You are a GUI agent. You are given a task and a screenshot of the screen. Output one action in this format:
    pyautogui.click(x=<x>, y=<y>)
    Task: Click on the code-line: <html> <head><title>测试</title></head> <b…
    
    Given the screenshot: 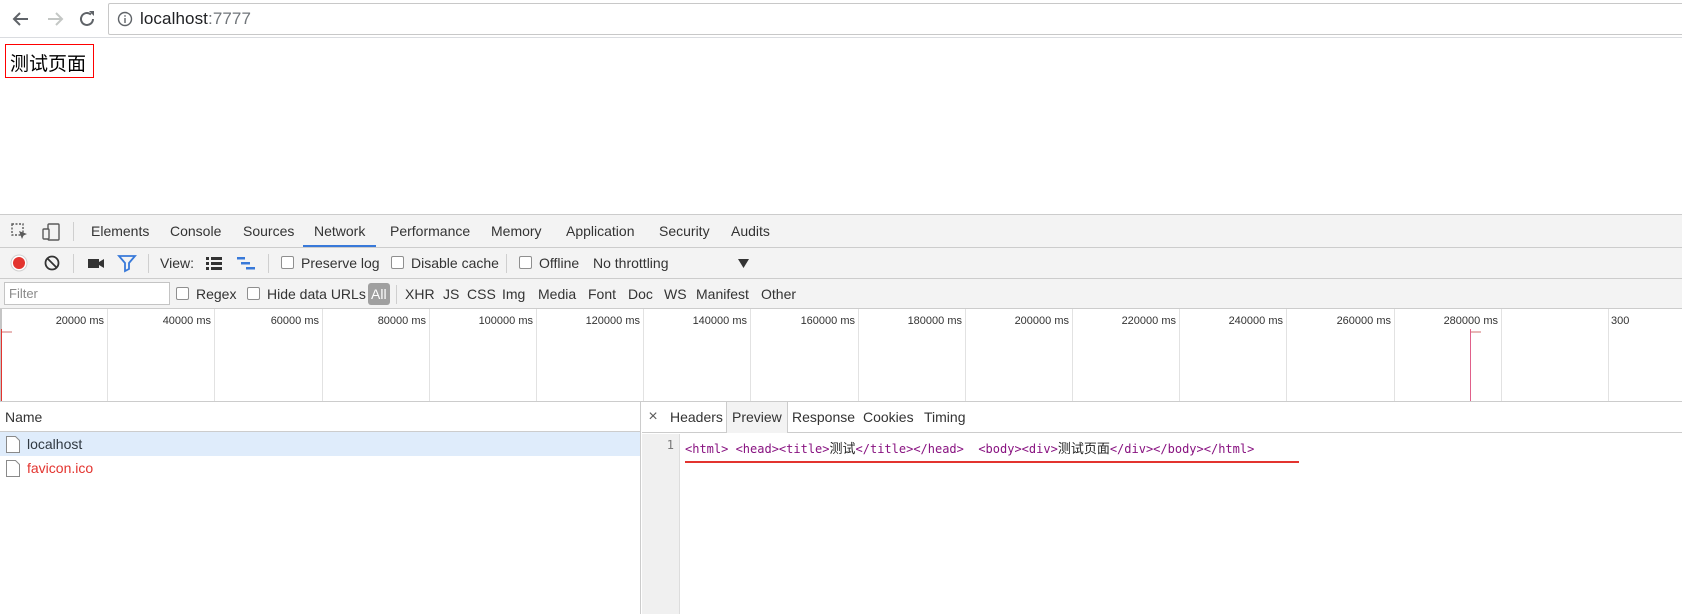 What is the action you would take?
    pyautogui.click(x=969, y=447)
    